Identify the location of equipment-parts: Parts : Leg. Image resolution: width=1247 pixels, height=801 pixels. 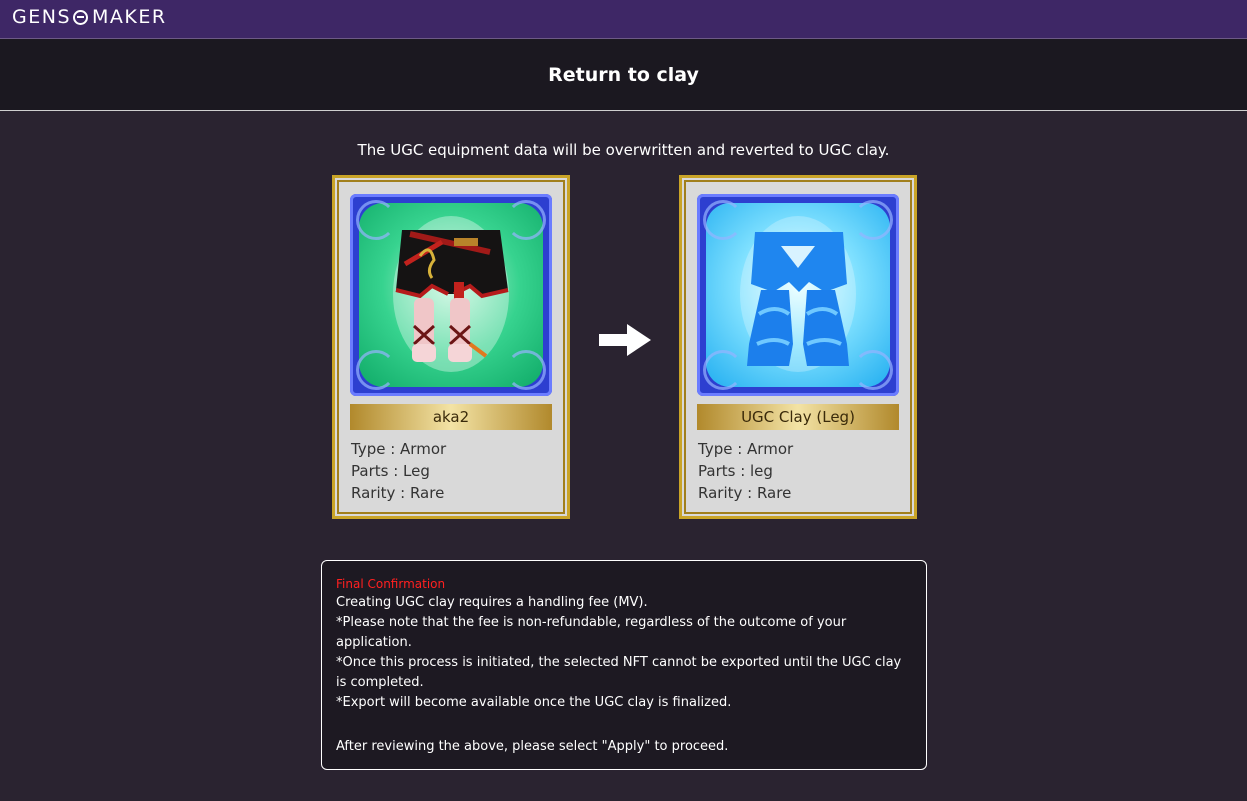
(390, 471).